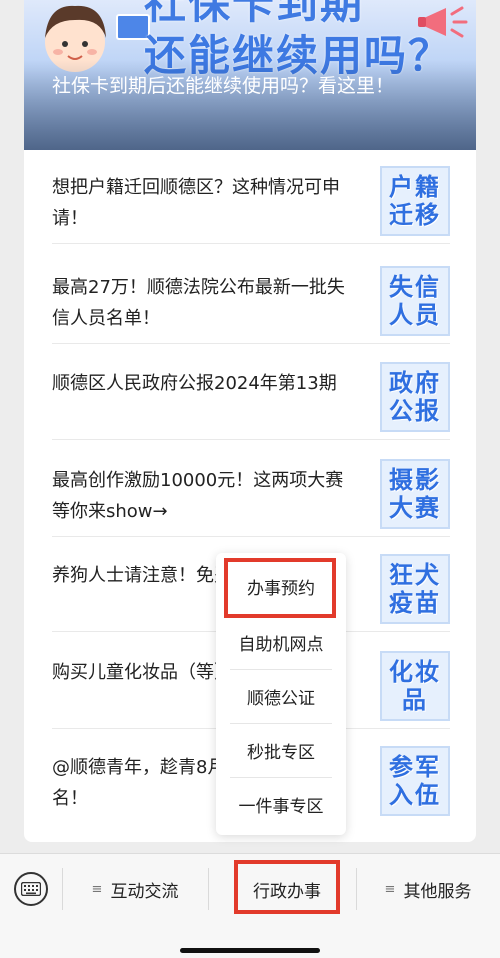 The image size is (500, 958). Describe the element at coordinates (287, 887) in the screenshot. I see `highlight-box-administrative` at that location.